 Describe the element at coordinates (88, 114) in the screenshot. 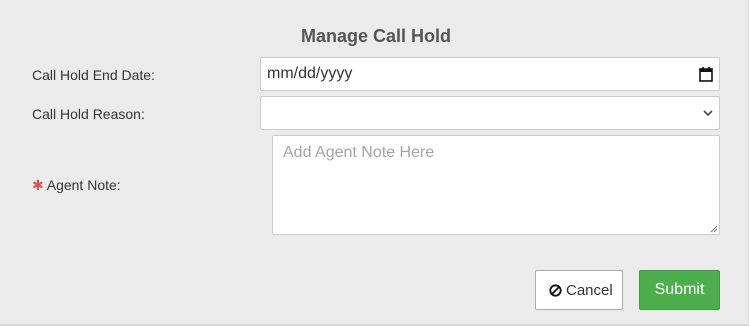

I see `reason-label: Call Hold Reason:` at that location.